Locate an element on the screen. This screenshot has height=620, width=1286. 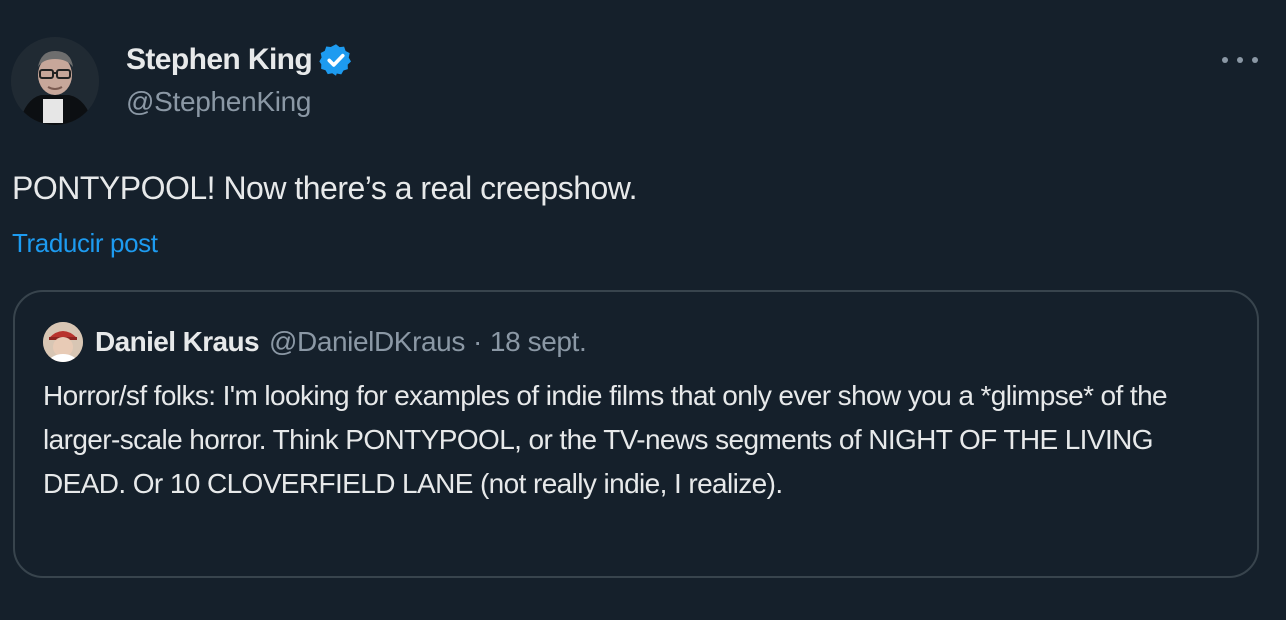
author-avatar is located at coordinates (55, 81).